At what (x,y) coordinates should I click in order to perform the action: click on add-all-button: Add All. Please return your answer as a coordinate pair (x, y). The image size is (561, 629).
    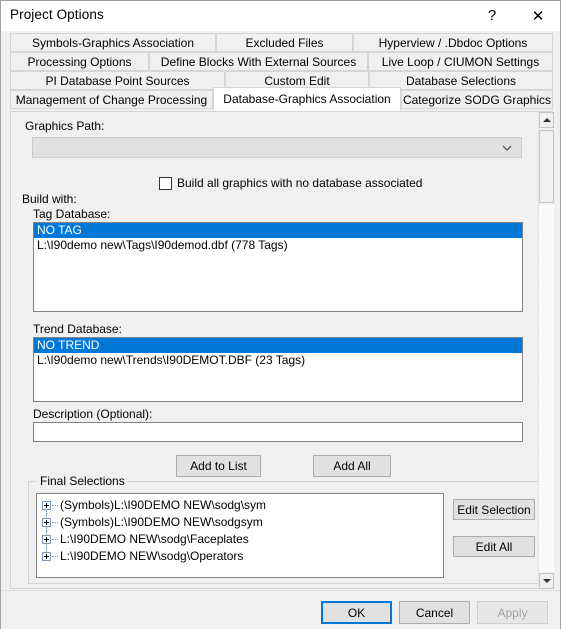
    Looking at the image, I should click on (352, 466).